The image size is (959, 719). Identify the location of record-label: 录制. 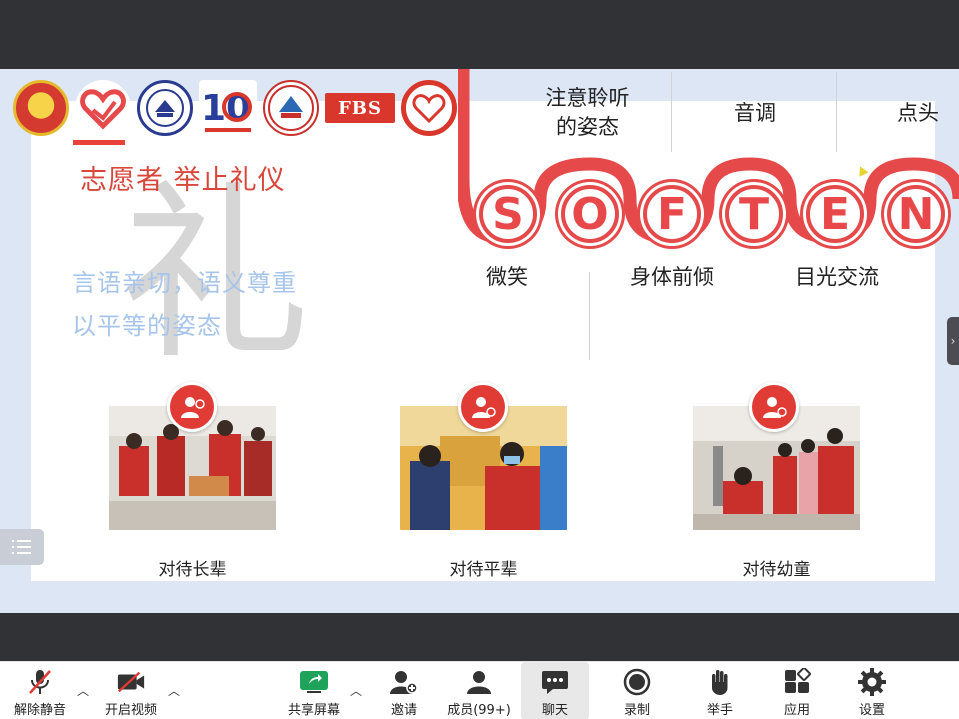
(636, 710).